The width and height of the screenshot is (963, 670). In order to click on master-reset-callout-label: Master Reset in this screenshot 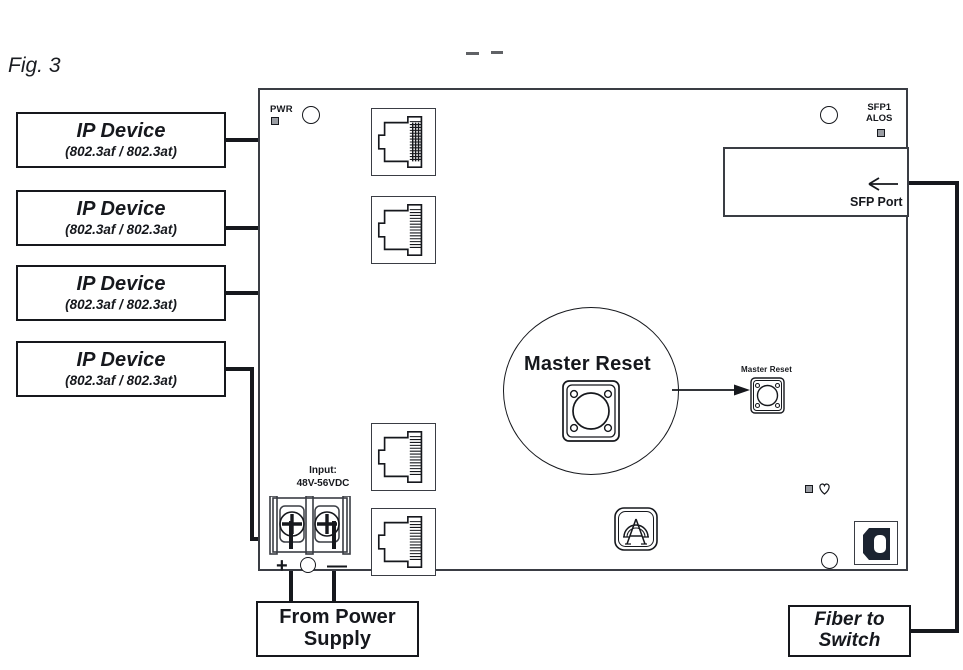, I will do `click(587, 364)`.